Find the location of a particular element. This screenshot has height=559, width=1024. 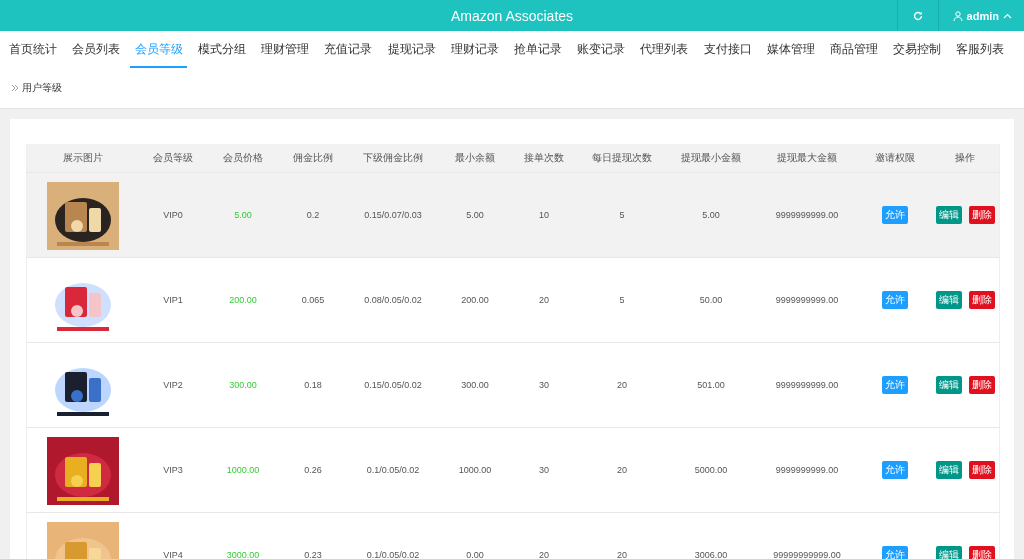

table-cell: 3006.00 is located at coordinates (711, 535).